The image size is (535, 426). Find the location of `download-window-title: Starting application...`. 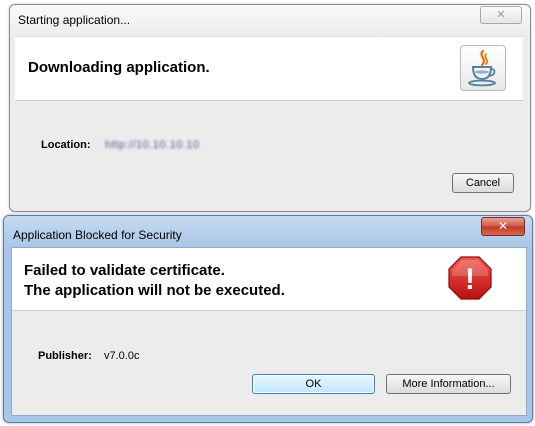

download-window-title: Starting application... is located at coordinates (74, 20).